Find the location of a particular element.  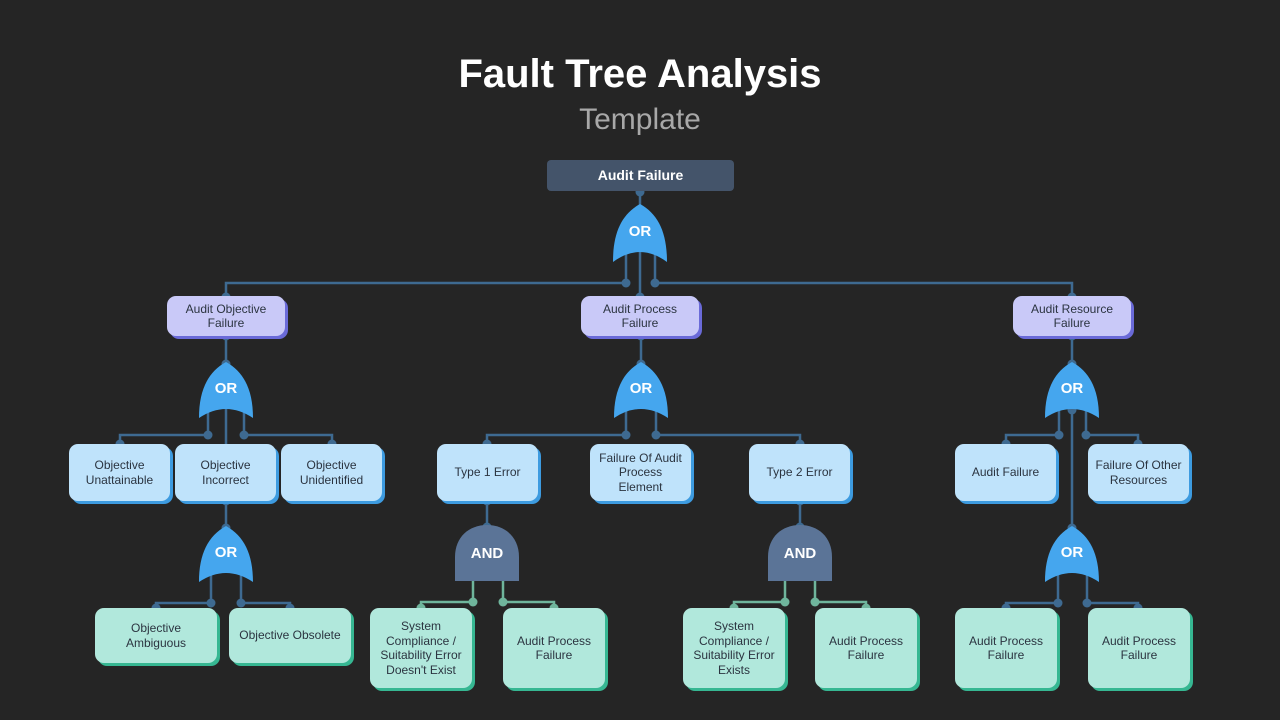

event-audit-process-failure-and1: Audit Process Failure is located at coordinates (554, 648).